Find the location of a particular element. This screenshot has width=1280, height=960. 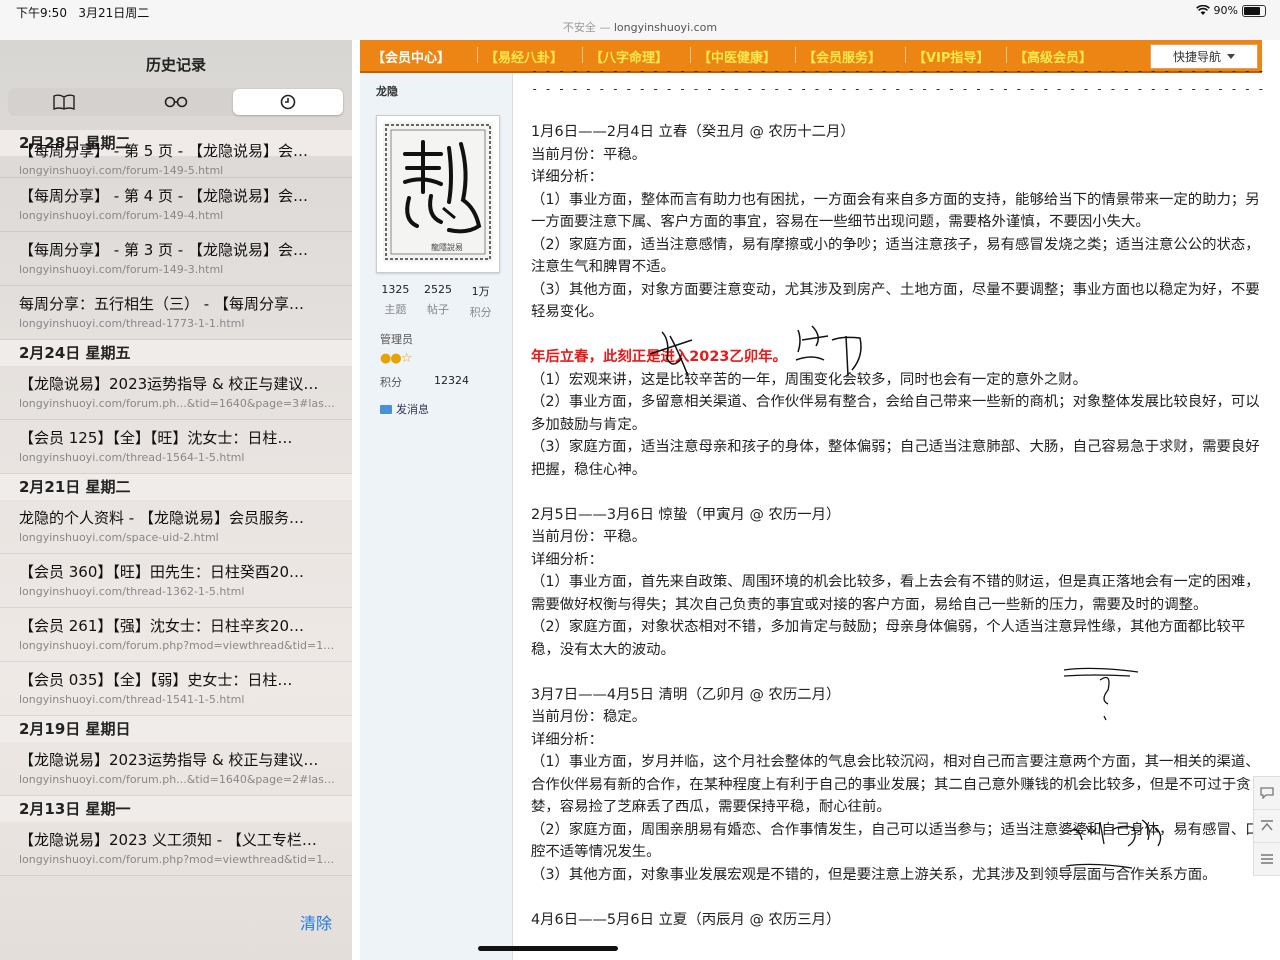

bookmarks-tab is located at coordinates (64, 102).